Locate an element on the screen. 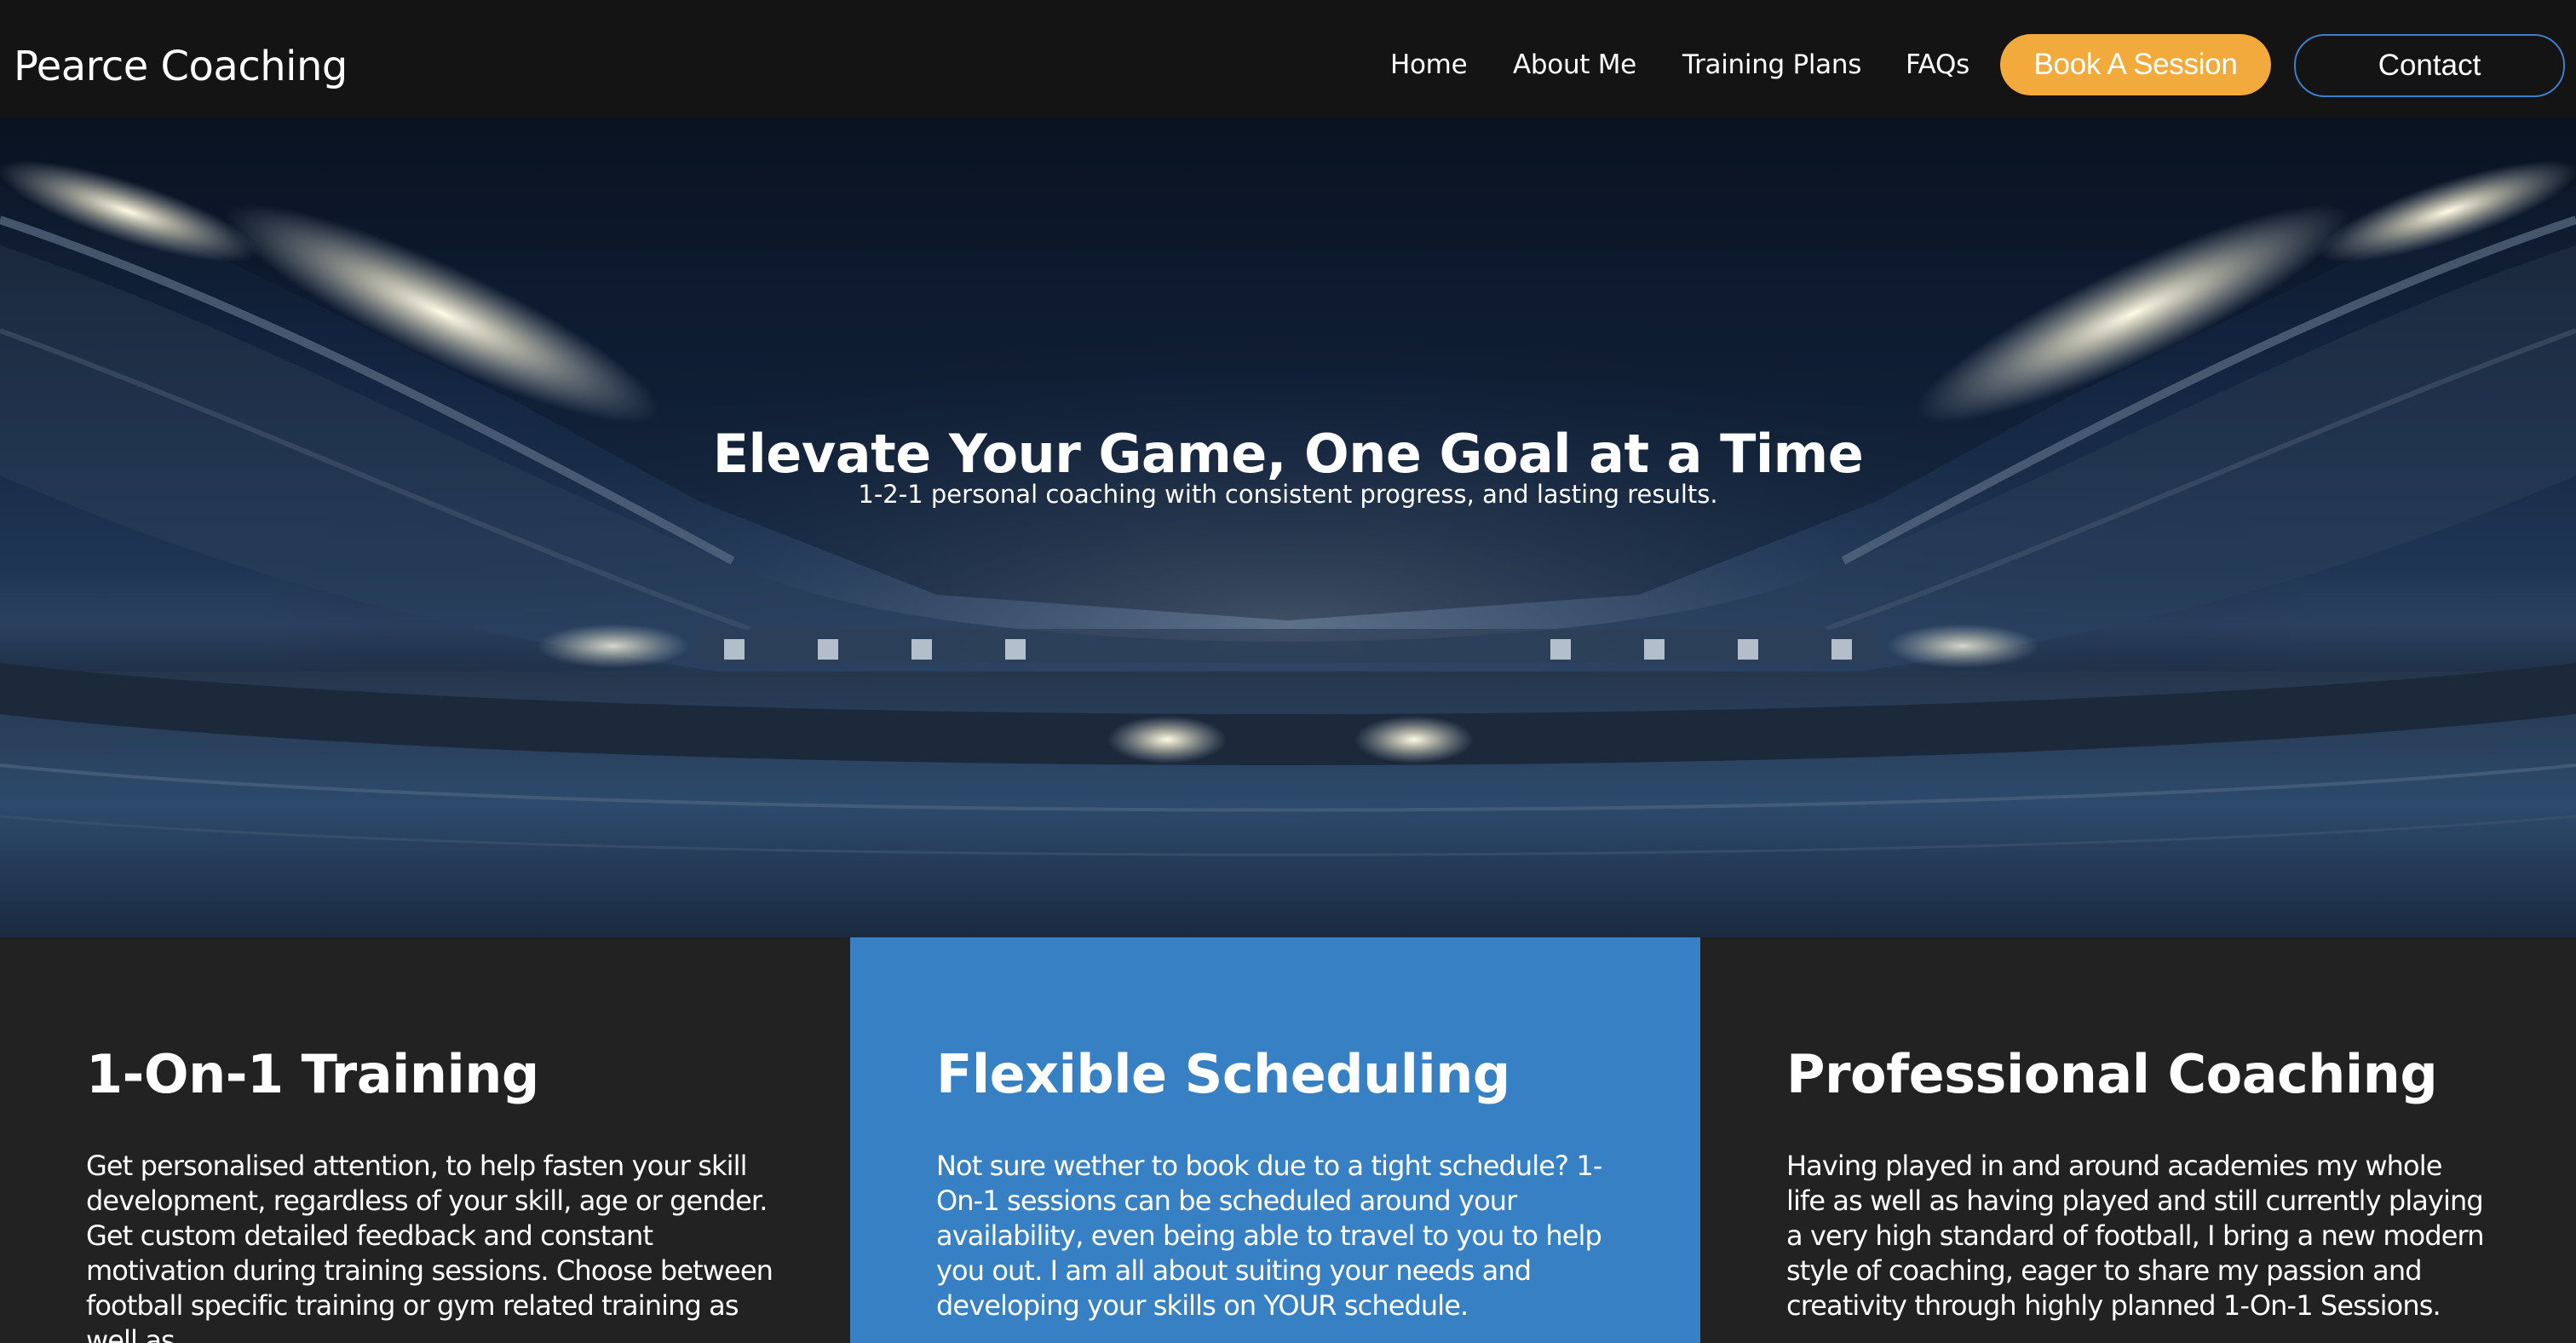 Image resolution: width=2576 pixels, height=1343 pixels. nav-link-home: Home is located at coordinates (1429, 64).